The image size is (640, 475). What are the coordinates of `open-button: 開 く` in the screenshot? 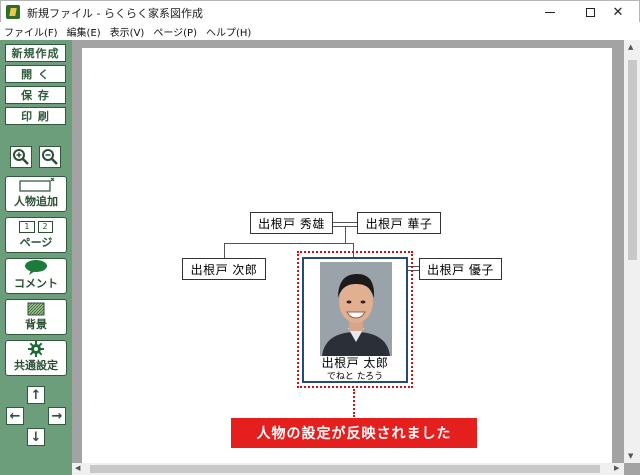 It's located at (35, 74).